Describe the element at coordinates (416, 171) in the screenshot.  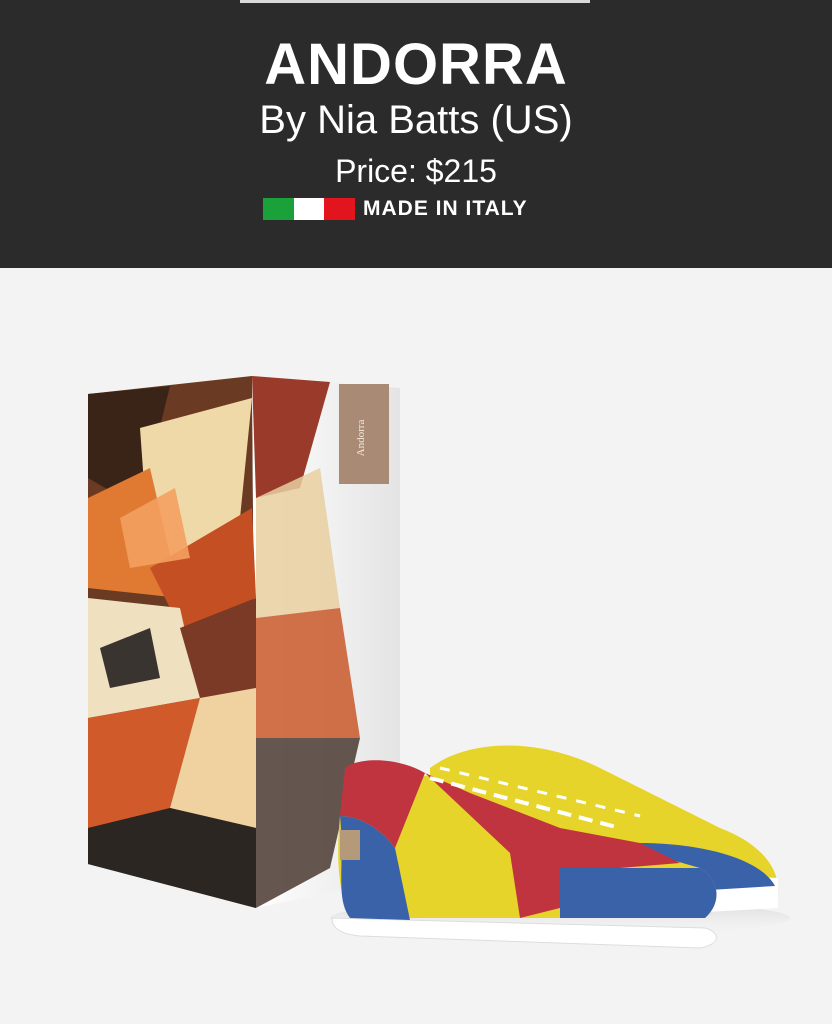
I see `price-line: Price: $215` at that location.